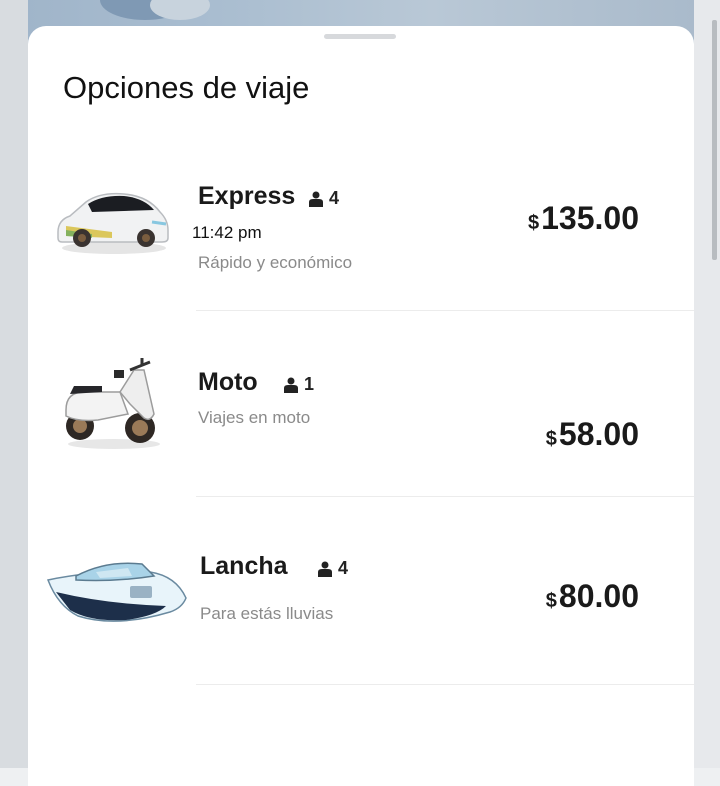 This screenshot has width=720, height=786. What do you see at coordinates (714, 140) in the screenshot?
I see `scrollbar` at bounding box center [714, 140].